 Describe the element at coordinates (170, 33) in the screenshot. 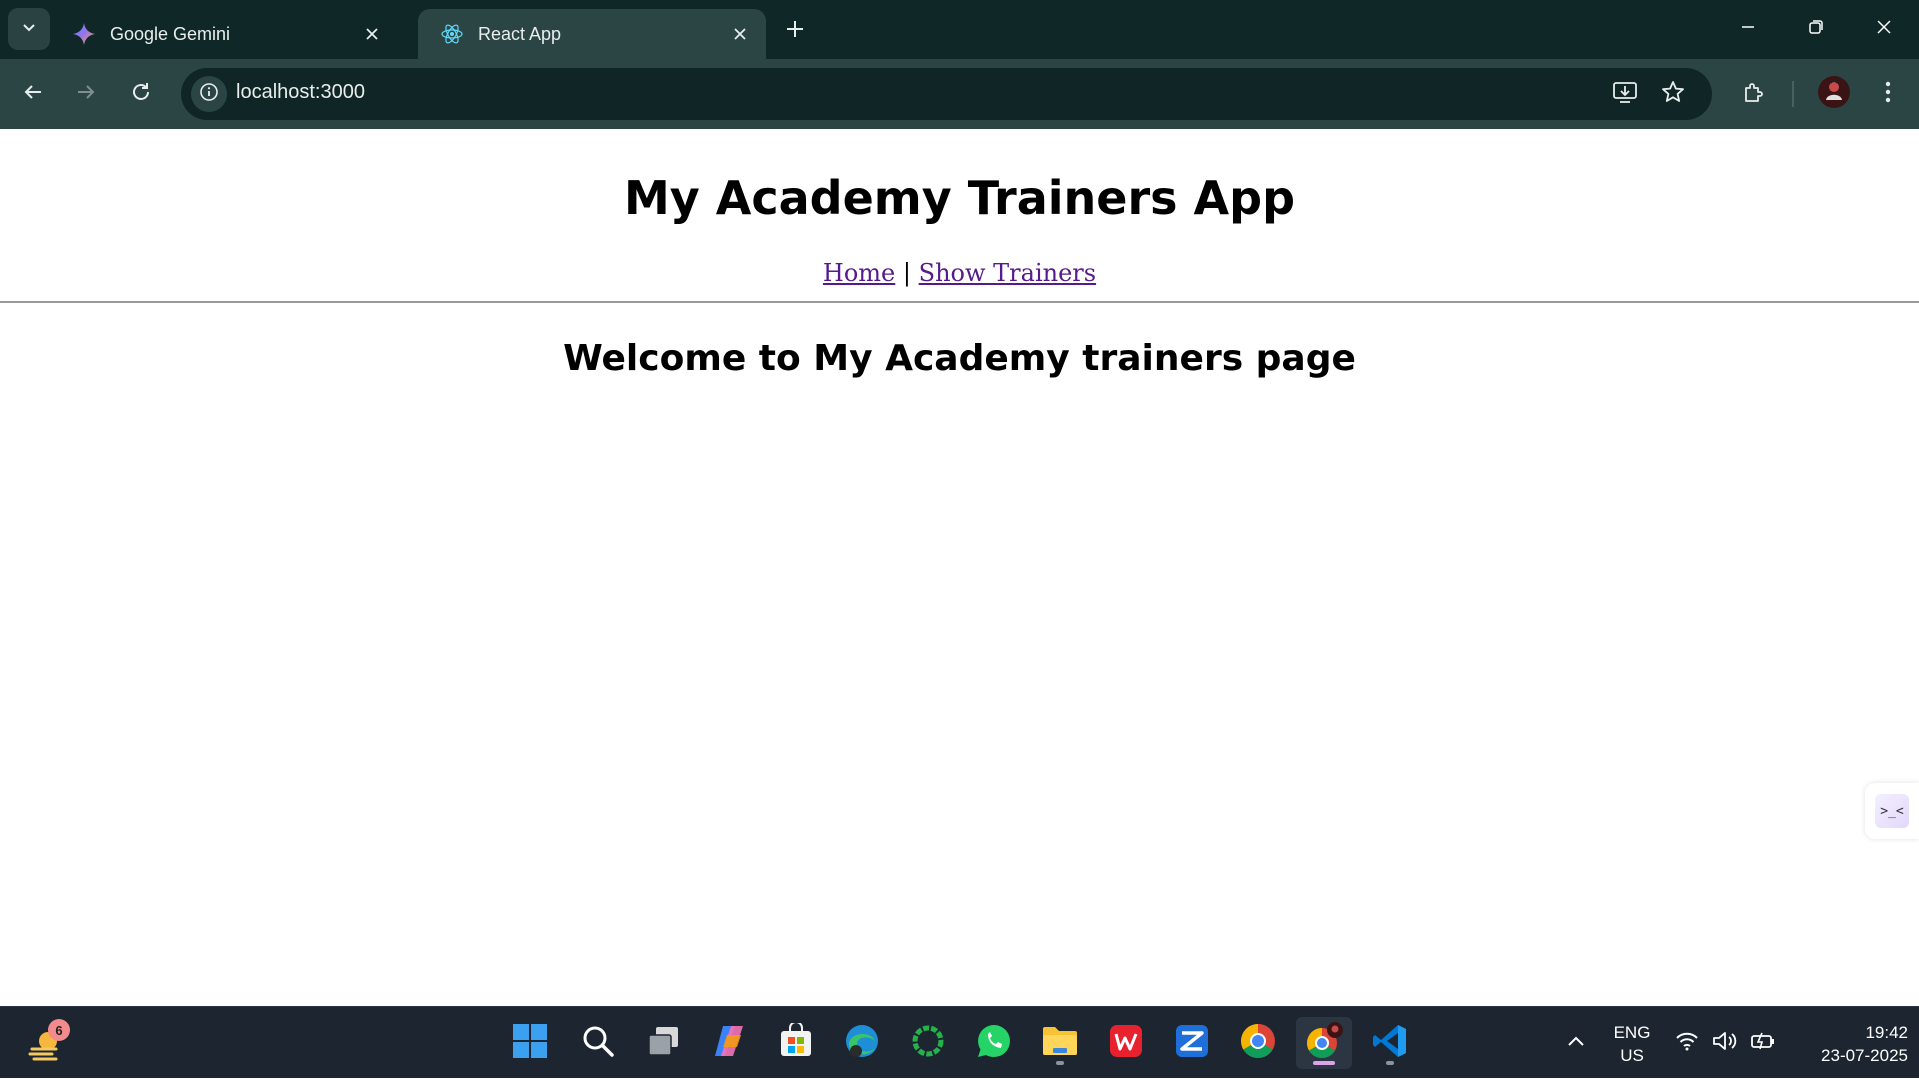

I see `tab-title: Google Gemini` at that location.